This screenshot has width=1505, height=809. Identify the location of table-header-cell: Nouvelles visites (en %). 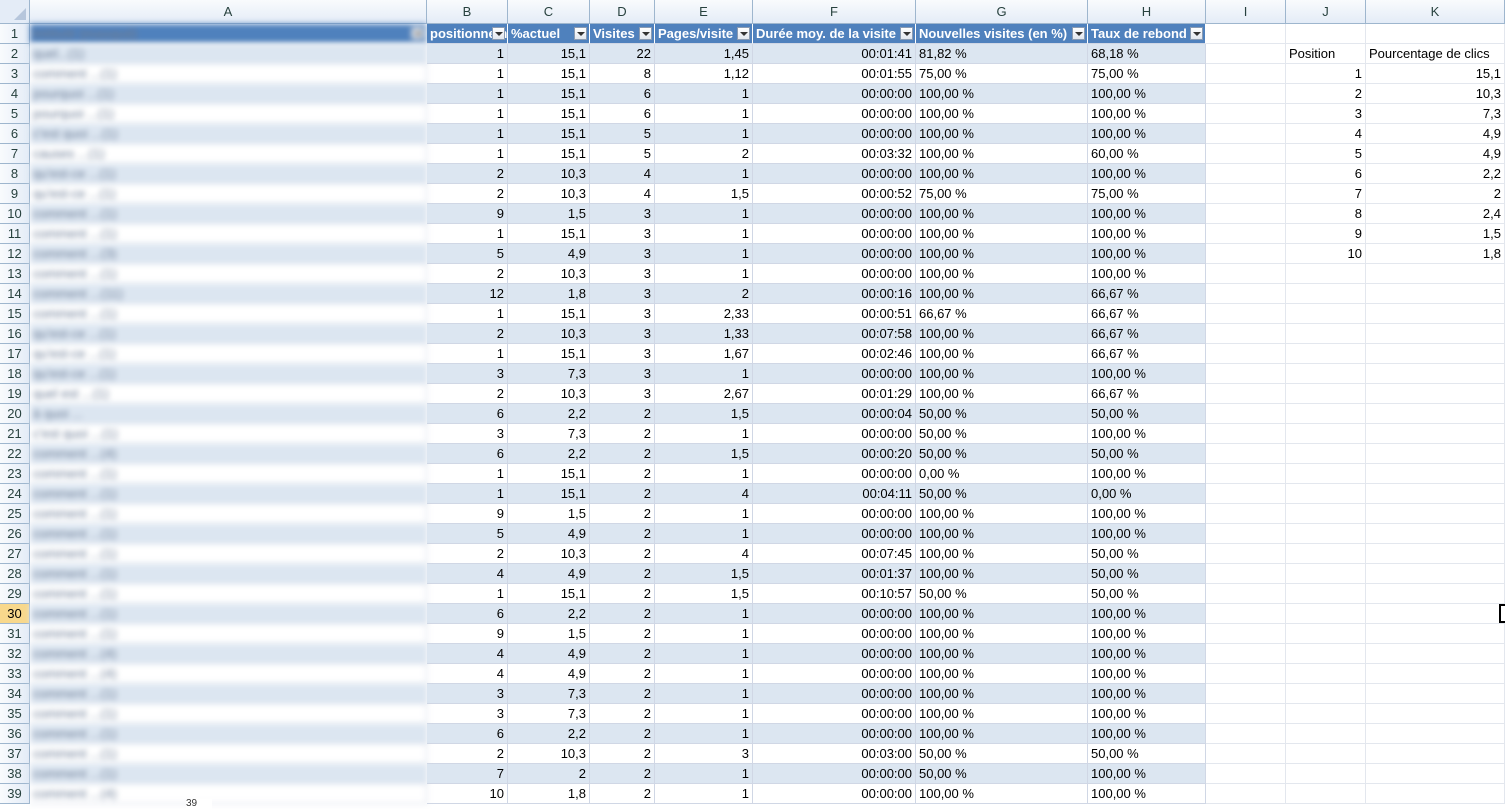
(1002, 34).